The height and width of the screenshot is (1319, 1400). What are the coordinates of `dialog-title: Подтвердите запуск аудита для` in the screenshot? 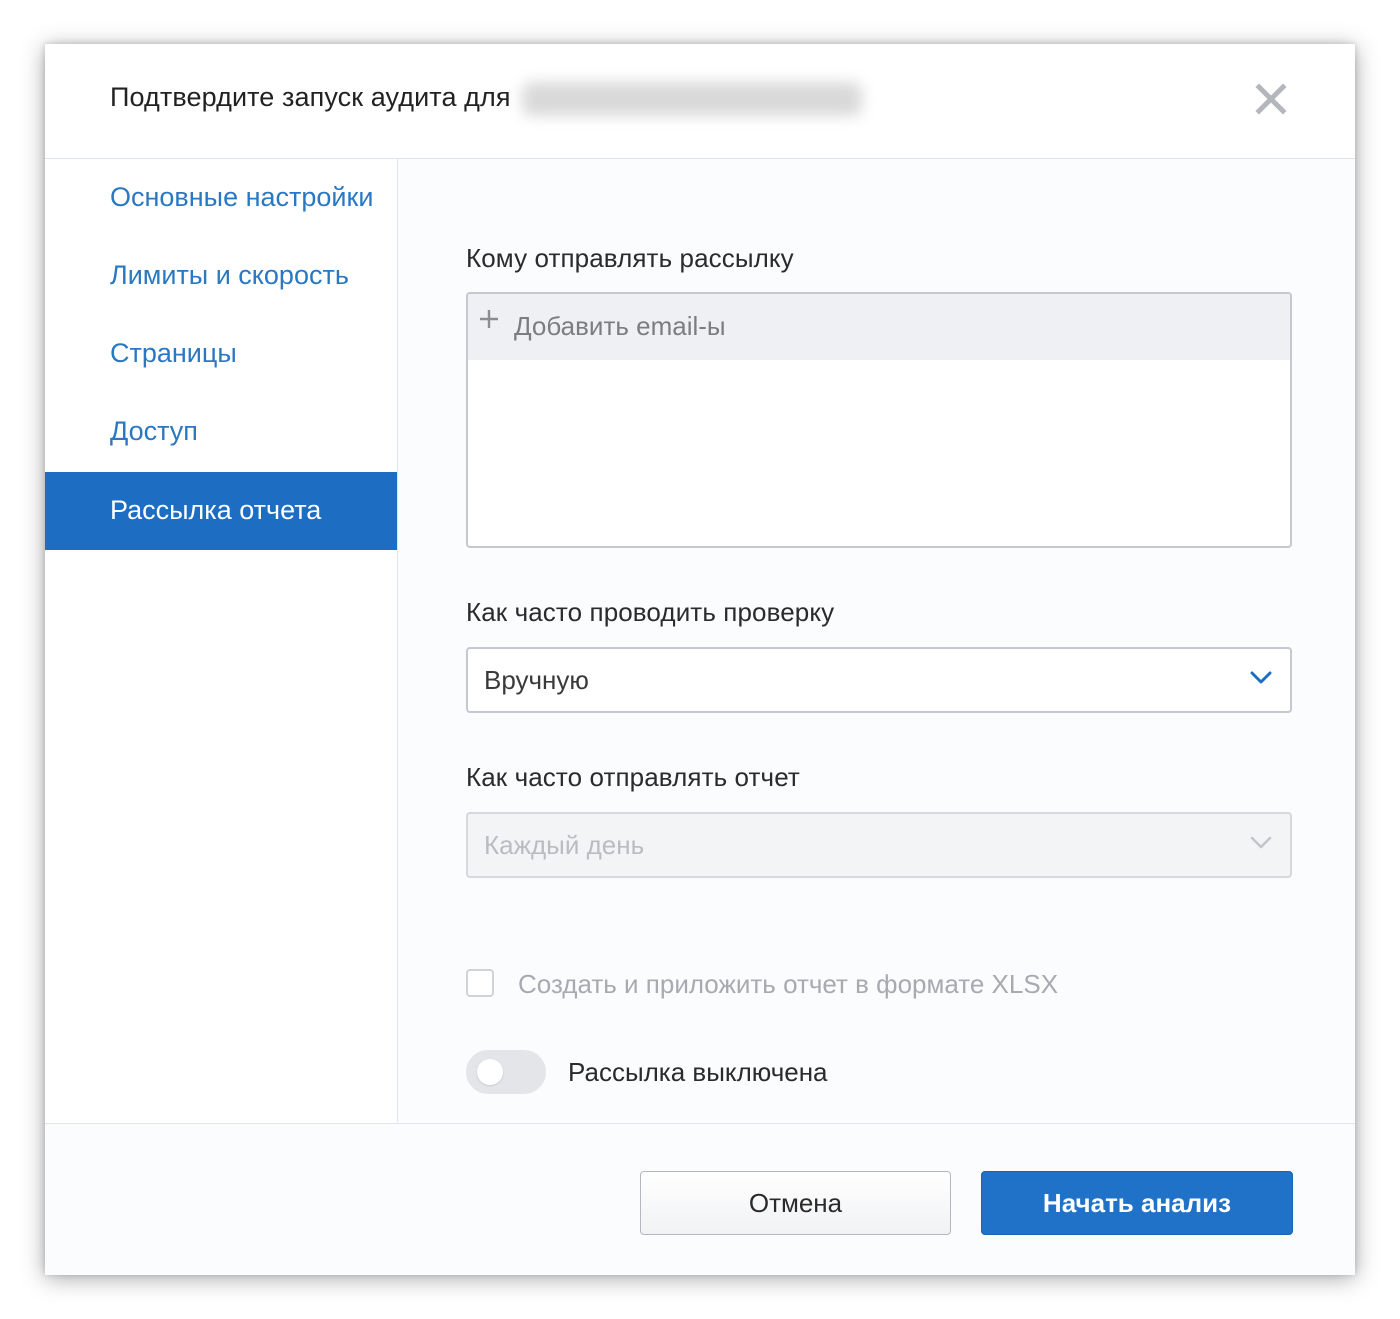 It's located at (486, 99).